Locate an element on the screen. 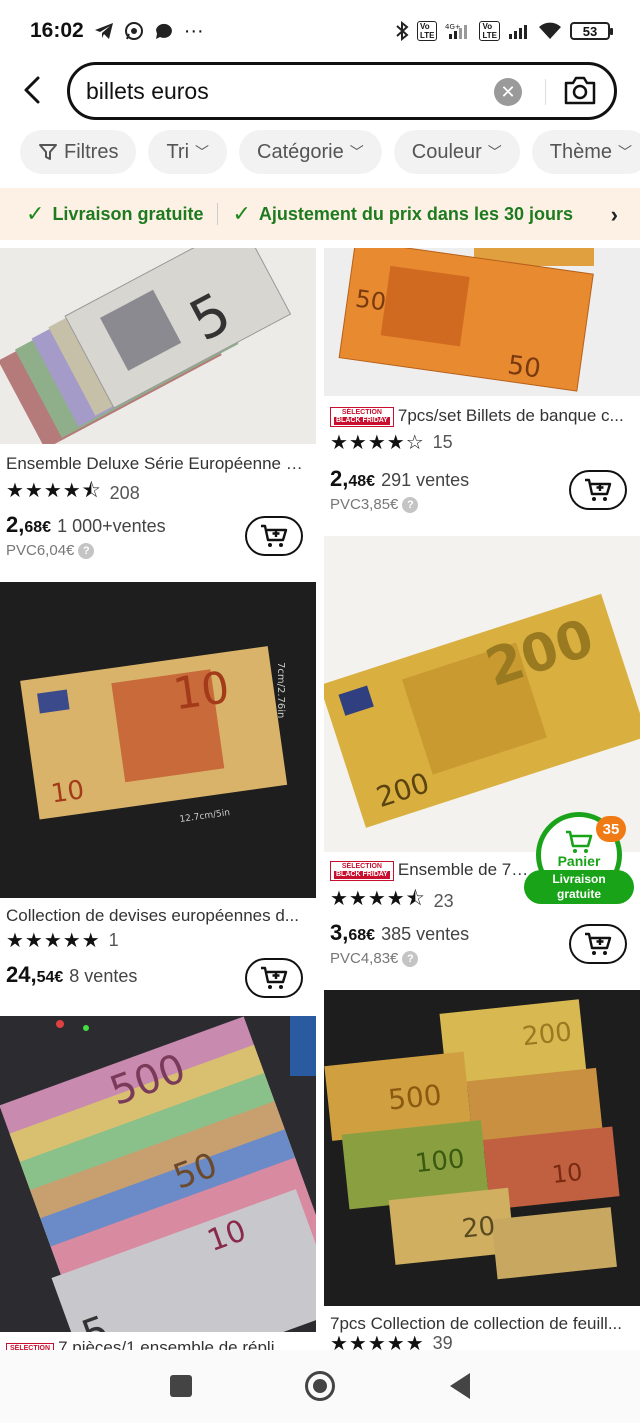  svg-text: 4G+ is located at coordinates (453, 27).